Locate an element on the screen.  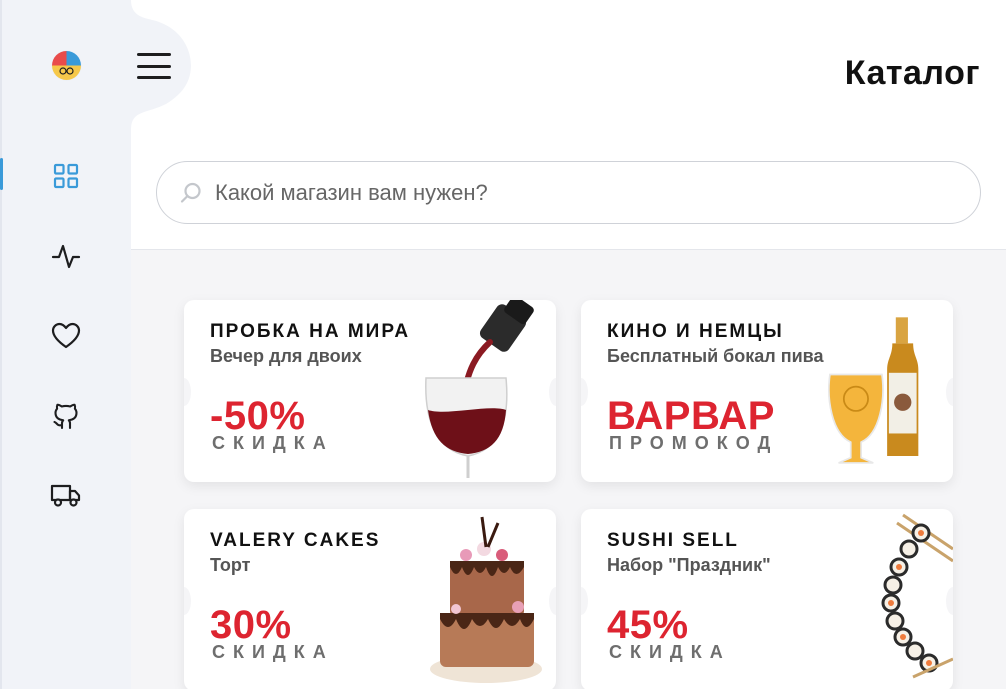
nav-github is located at coordinates (66, 416).